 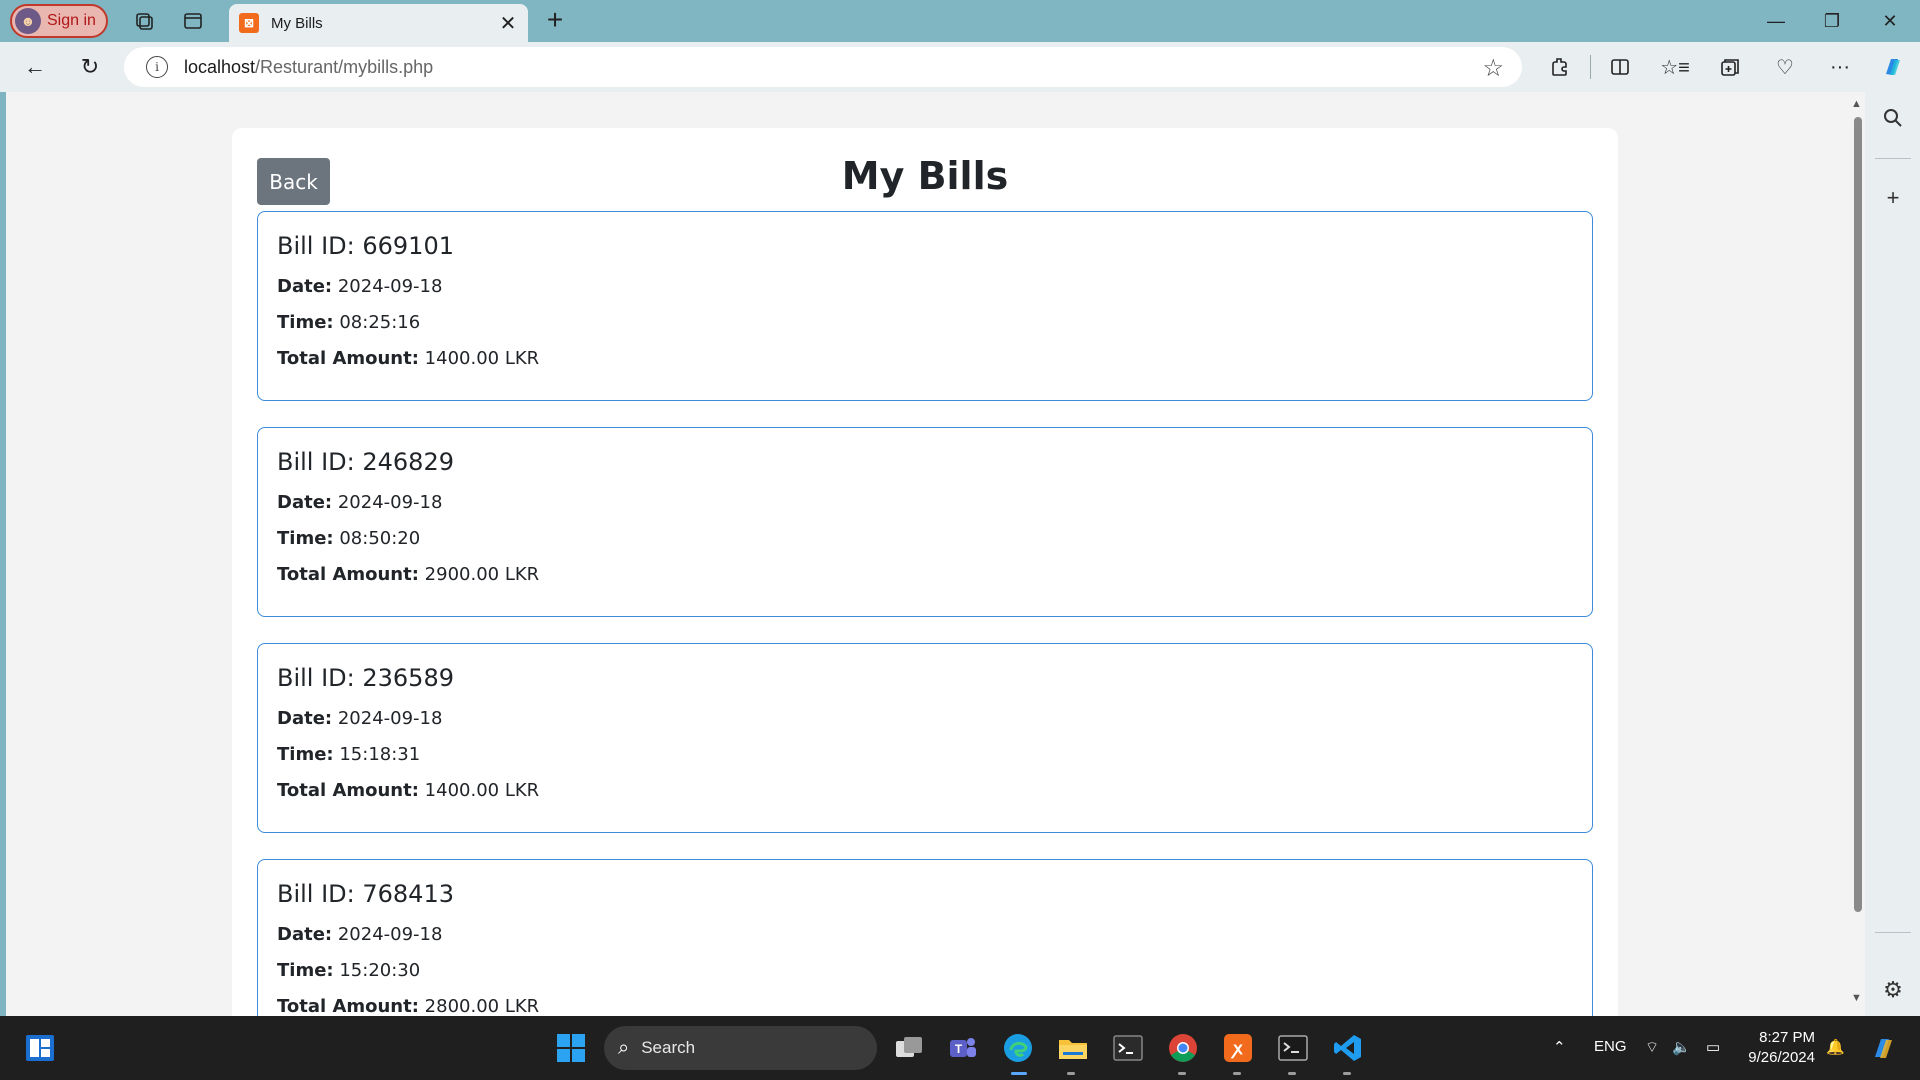 I want to click on profile-button: ☻ Sign in, so click(x=59, y=21).